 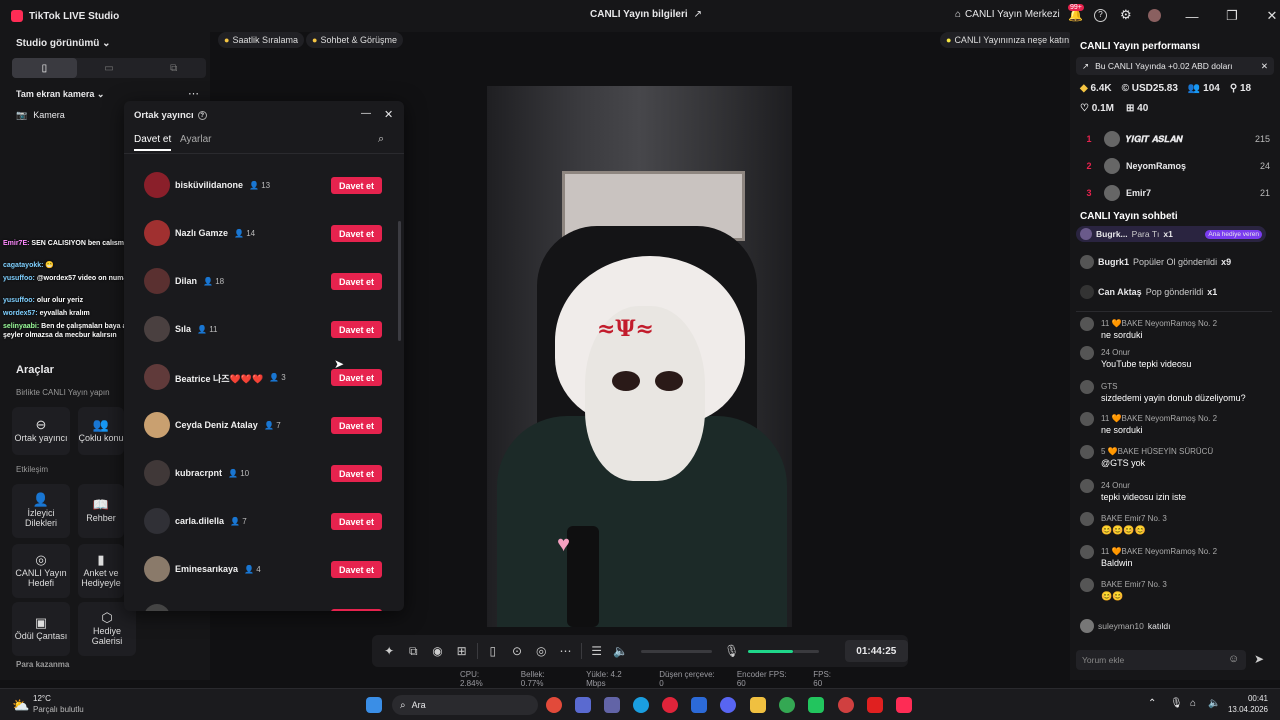 What do you see at coordinates (621, 651) in the screenshot?
I see `speaker-icon: 🔈` at bounding box center [621, 651].